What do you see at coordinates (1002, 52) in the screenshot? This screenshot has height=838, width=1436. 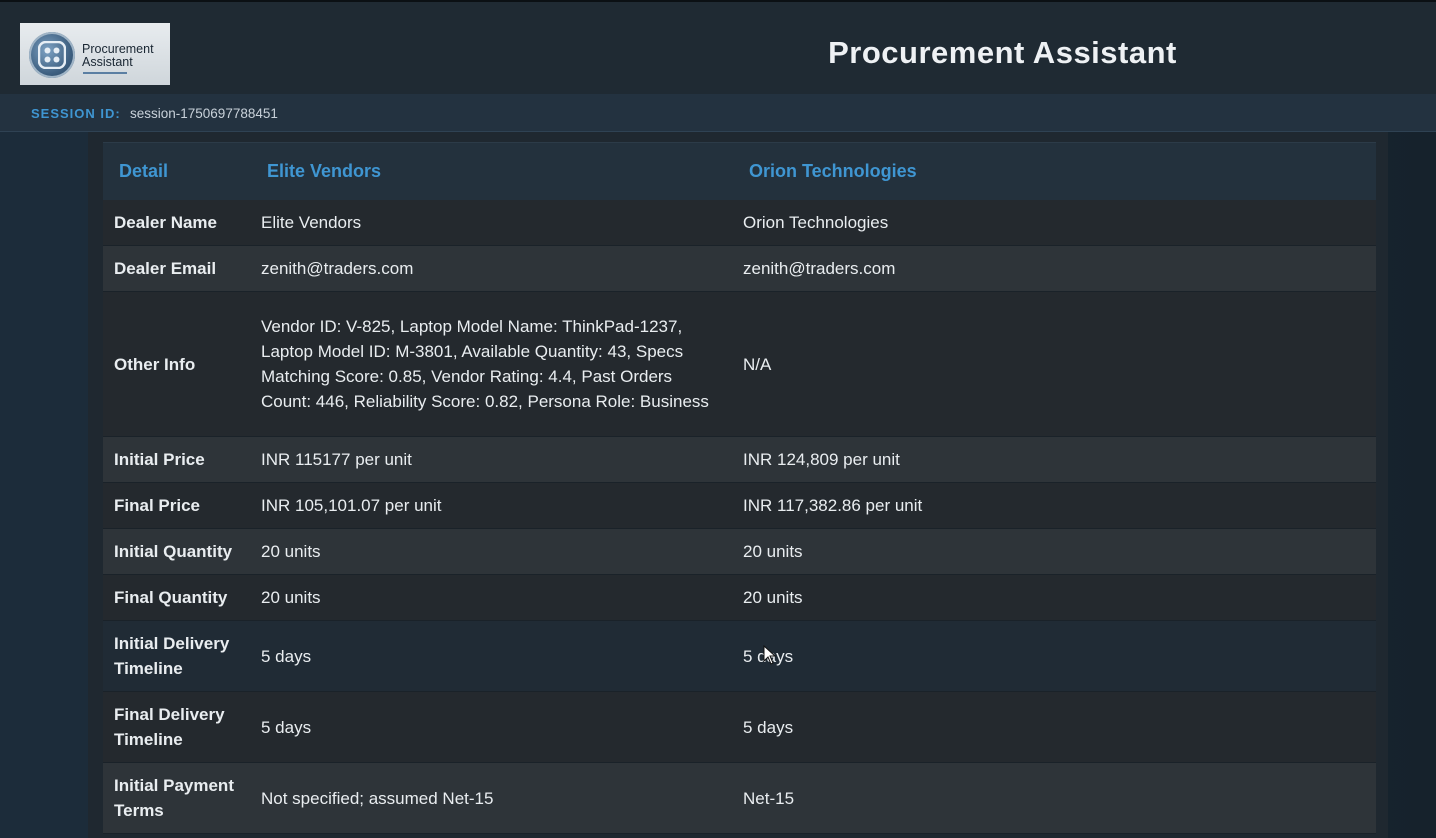 I see `app-title: Procurement Assistant` at bounding box center [1002, 52].